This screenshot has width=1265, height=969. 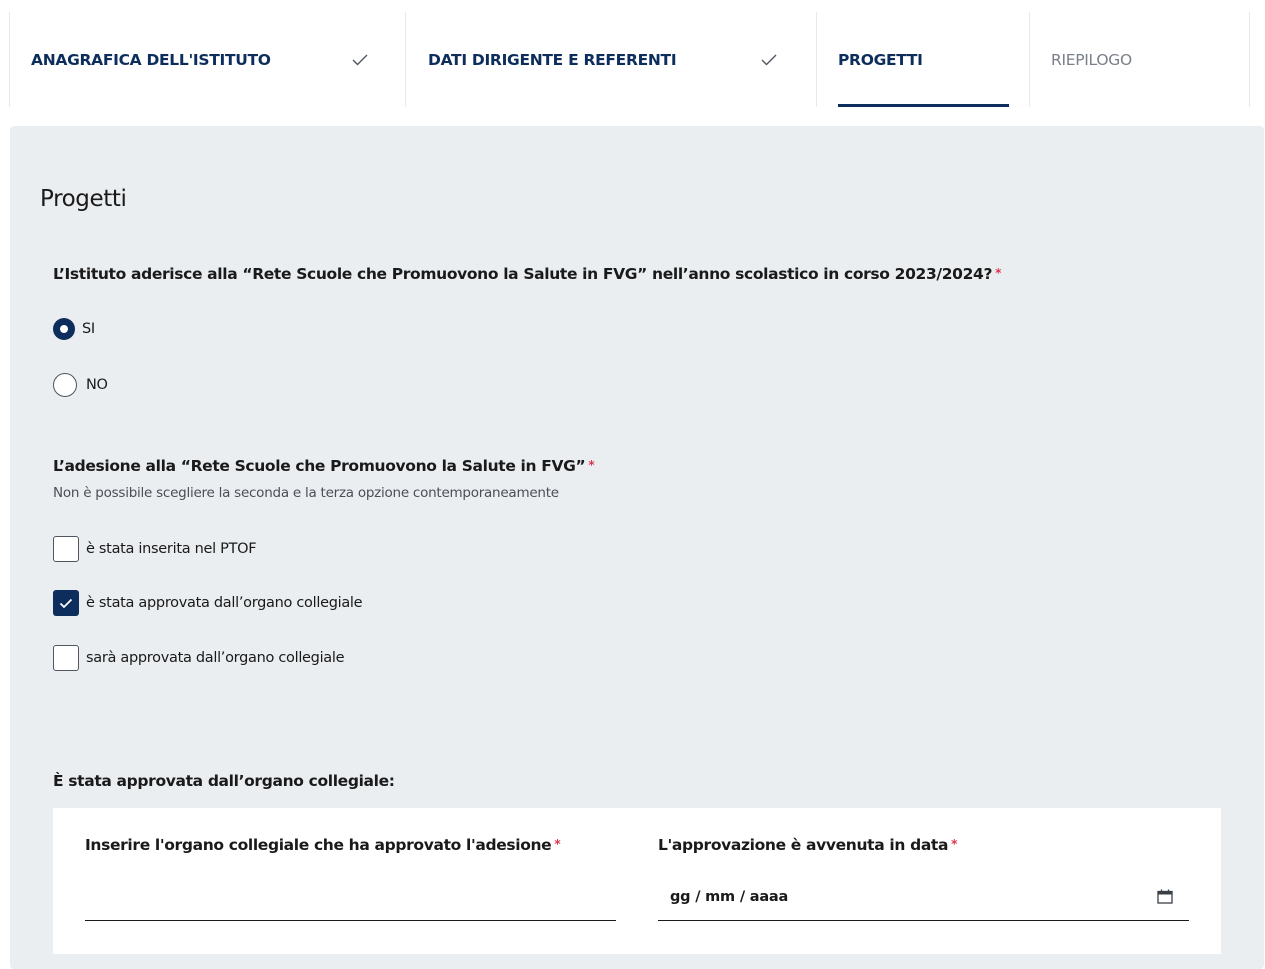 I want to click on checkbox-option-sara-approvata: sarà approvata dall’organo collegiale, so click(x=199, y=658).